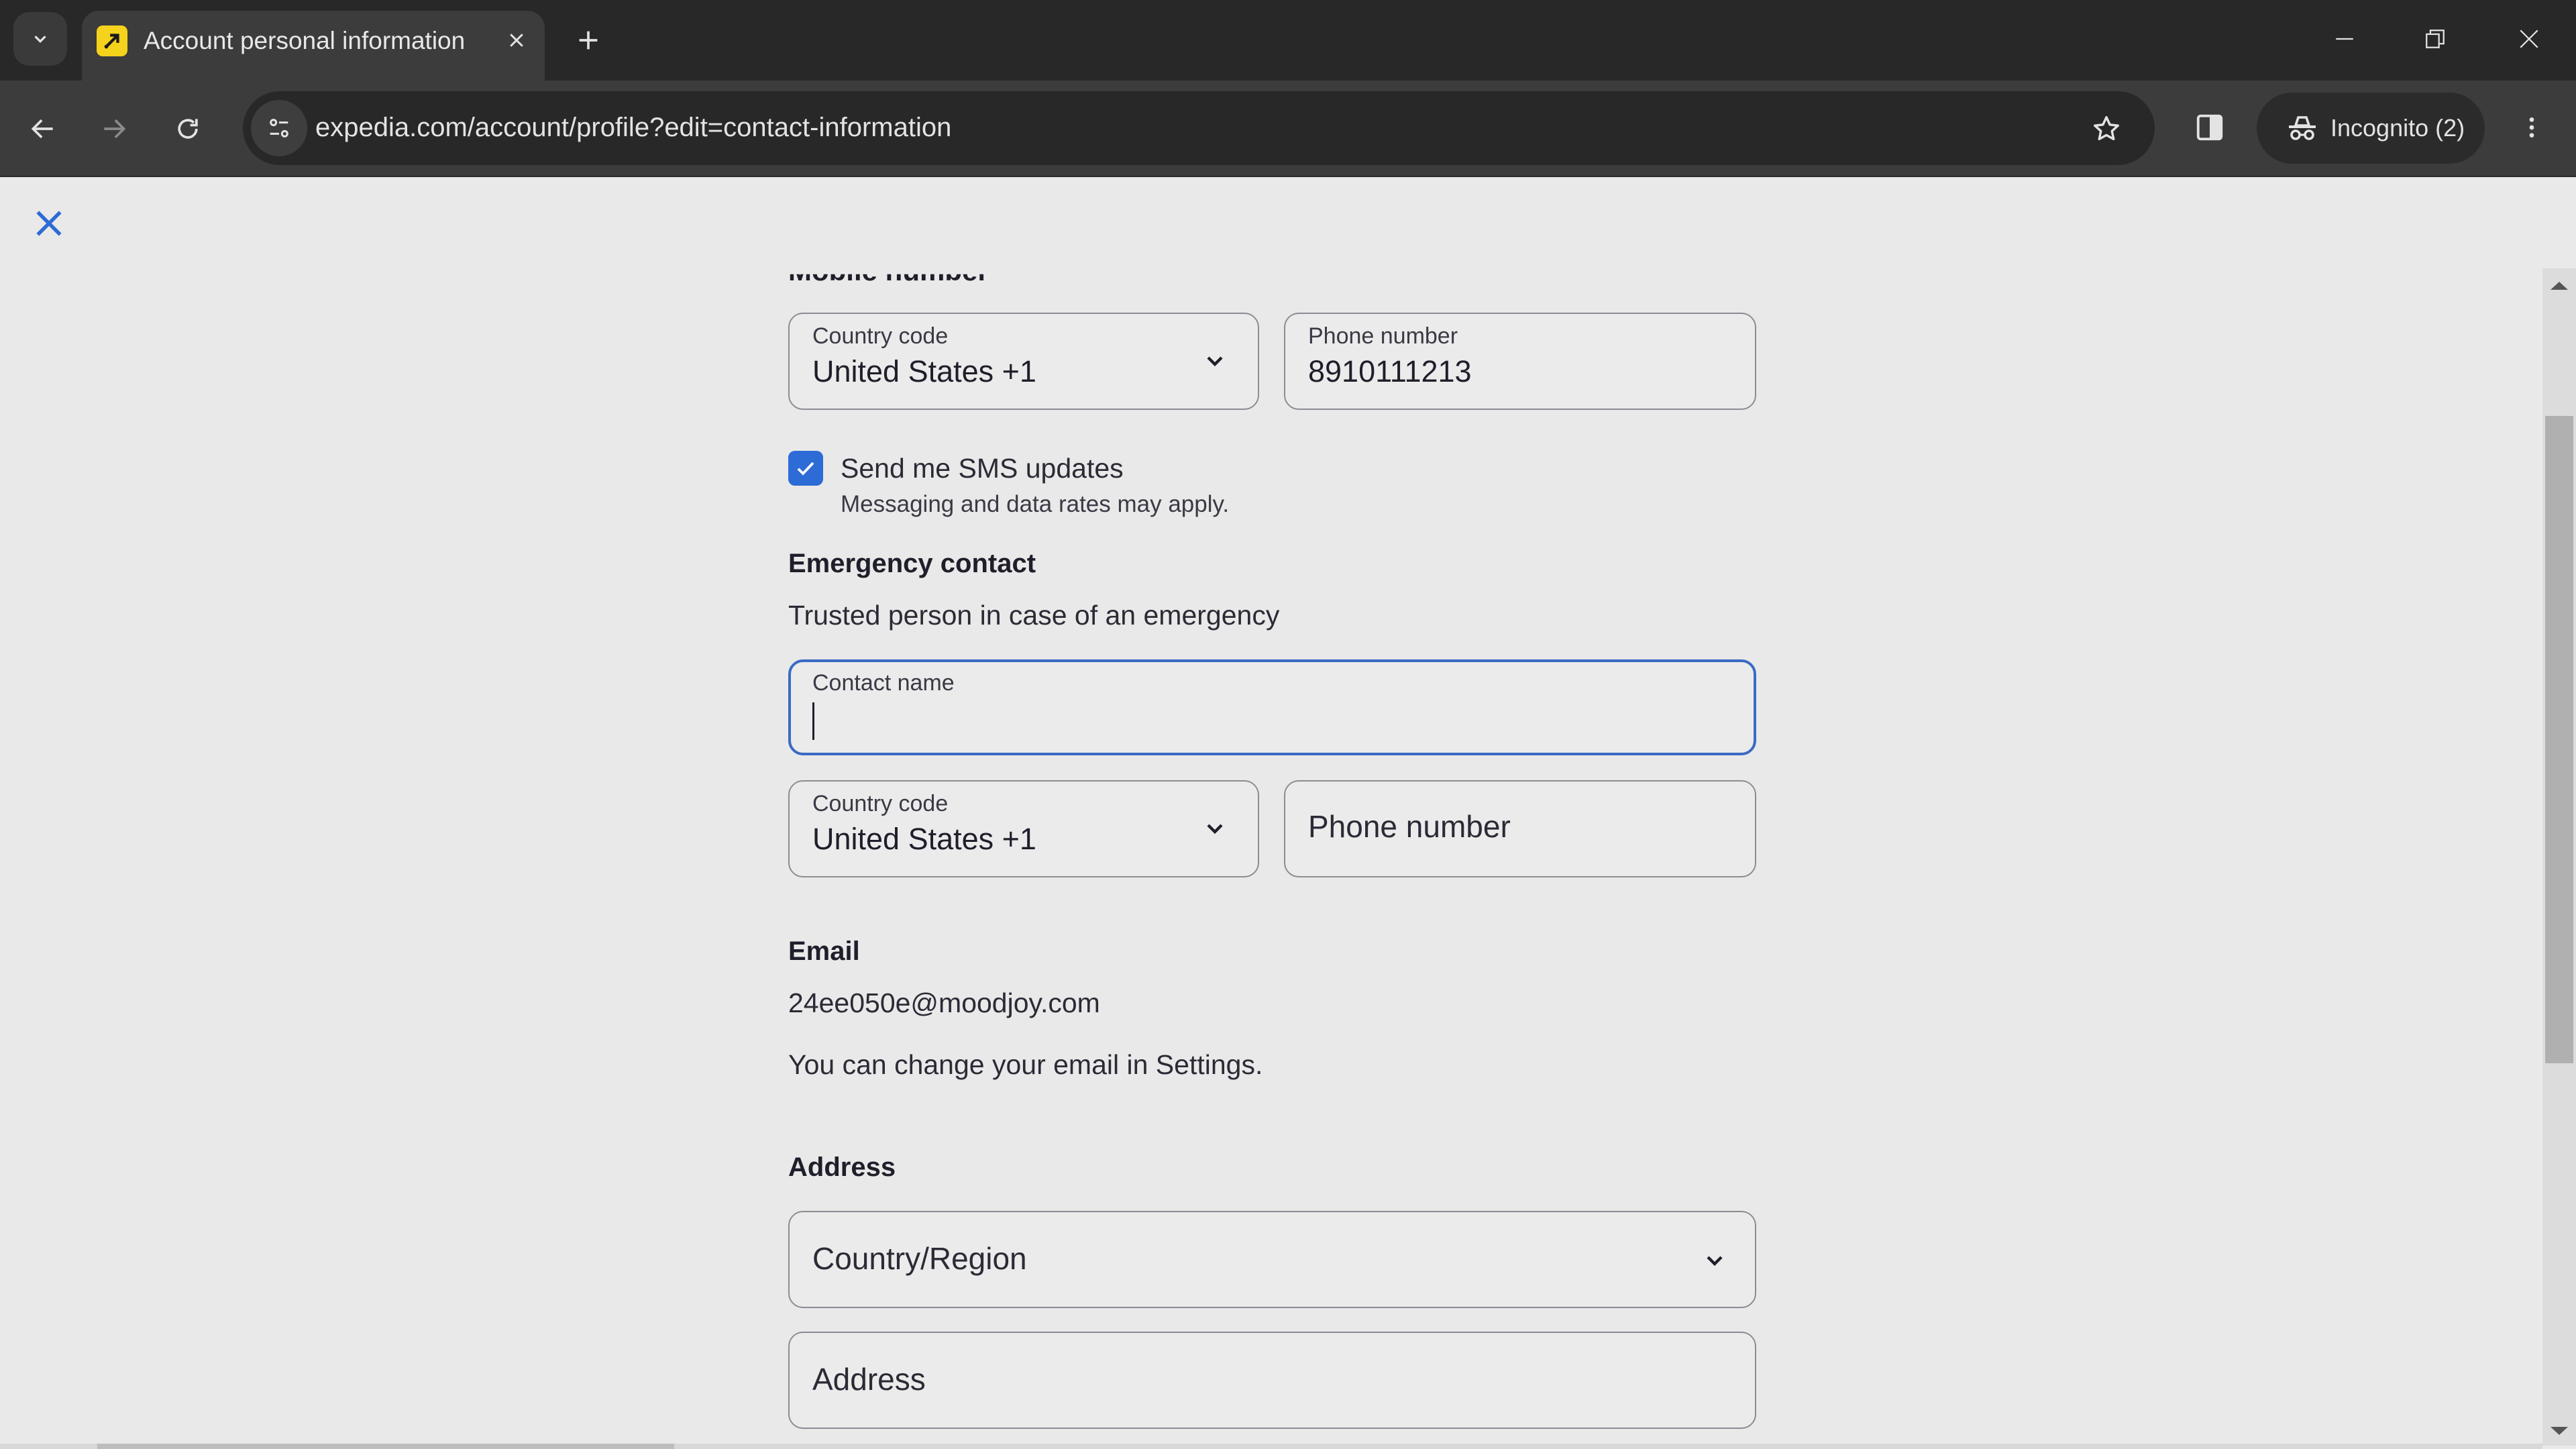  What do you see at coordinates (842, 1167) in the screenshot?
I see `address-heading: Address` at bounding box center [842, 1167].